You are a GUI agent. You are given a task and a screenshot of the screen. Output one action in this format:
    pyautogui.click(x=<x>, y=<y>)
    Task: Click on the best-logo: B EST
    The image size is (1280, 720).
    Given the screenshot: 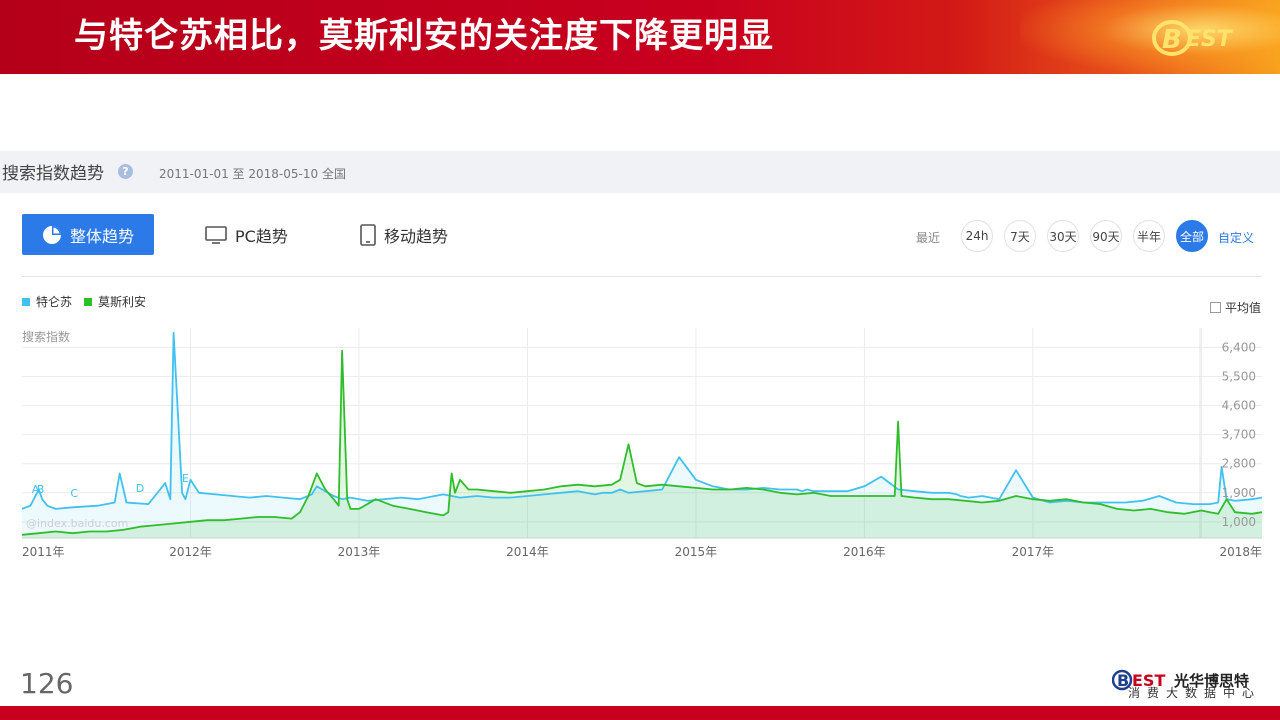 What is the action you would take?
    pyautogui.click(x=1193, y=38)
    